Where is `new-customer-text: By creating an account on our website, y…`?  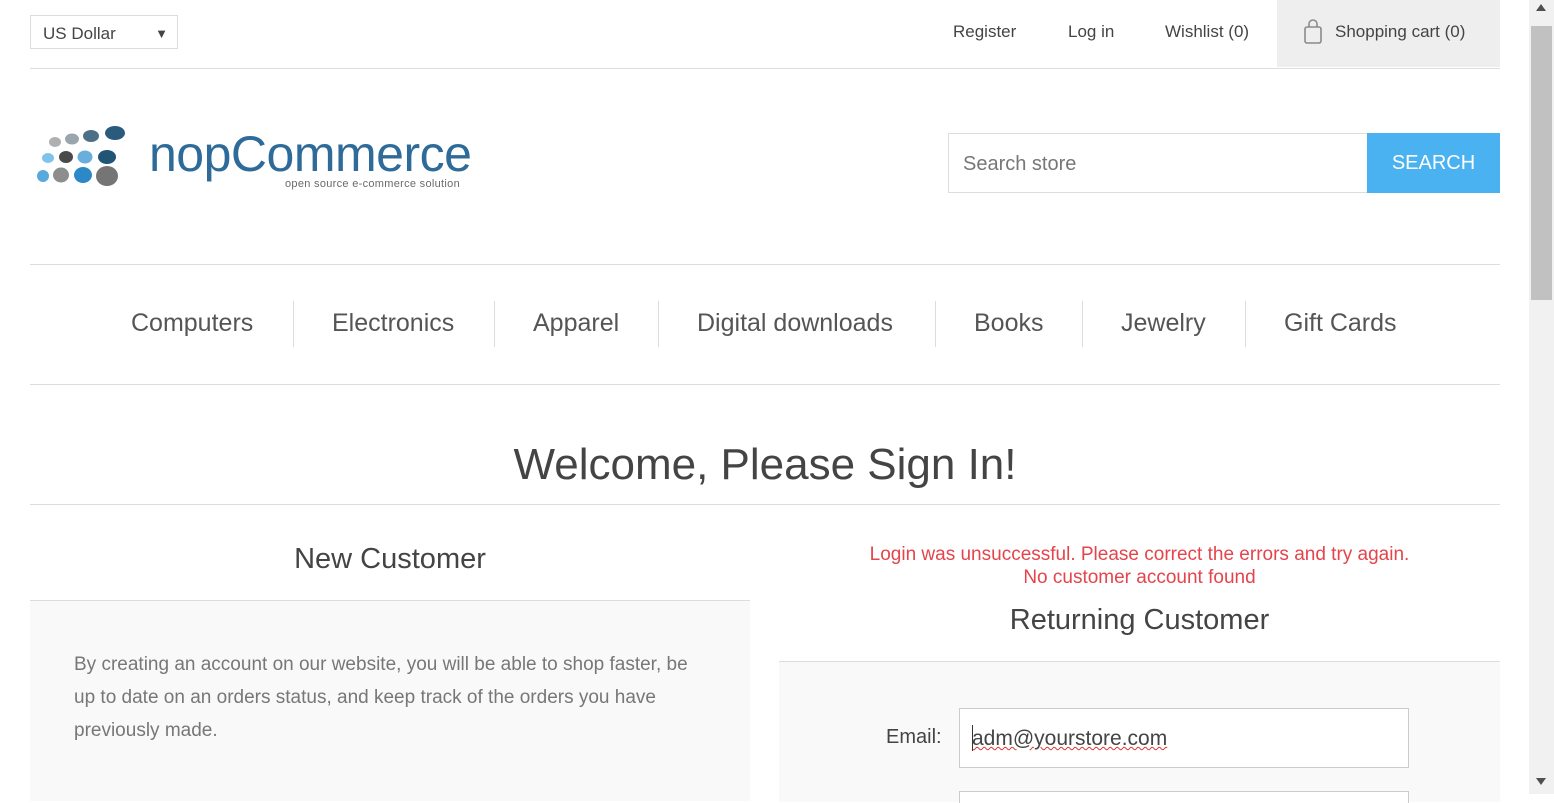
new-customer-text: By creating an account on our website, y… is located at coordinates (381, 697).